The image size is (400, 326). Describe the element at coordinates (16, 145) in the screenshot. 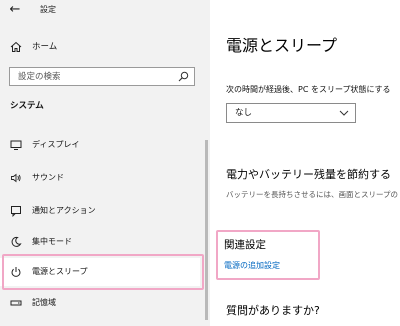

I see `display-icon` at that location.